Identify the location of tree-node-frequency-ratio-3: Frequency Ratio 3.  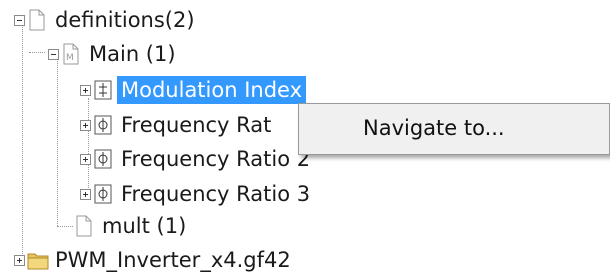
(197, 194).